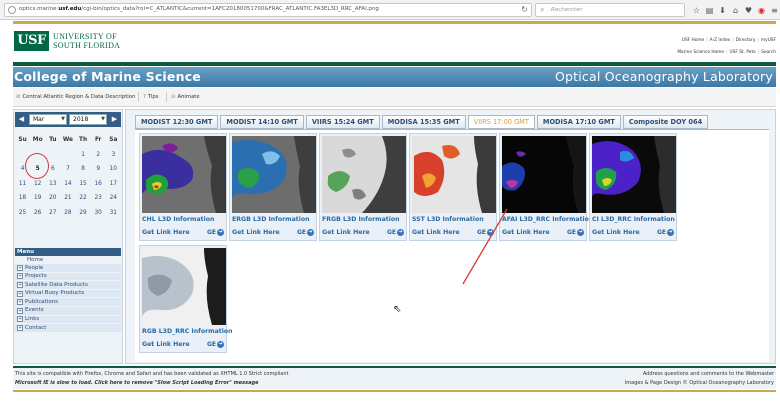 The height and width of the screenshot is (405, 780). I want to click on tab-sensor: MODIST 12:30 GMT, so click(177, 122).